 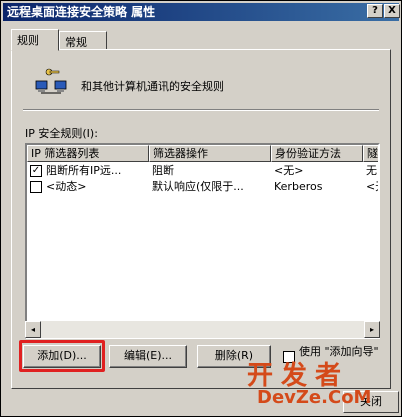 What do you see at coordinates (81, 12) in the screenshot?
I see `window-title: 远程桌面连接安全策略 属性` at bounding box center [81, 12].